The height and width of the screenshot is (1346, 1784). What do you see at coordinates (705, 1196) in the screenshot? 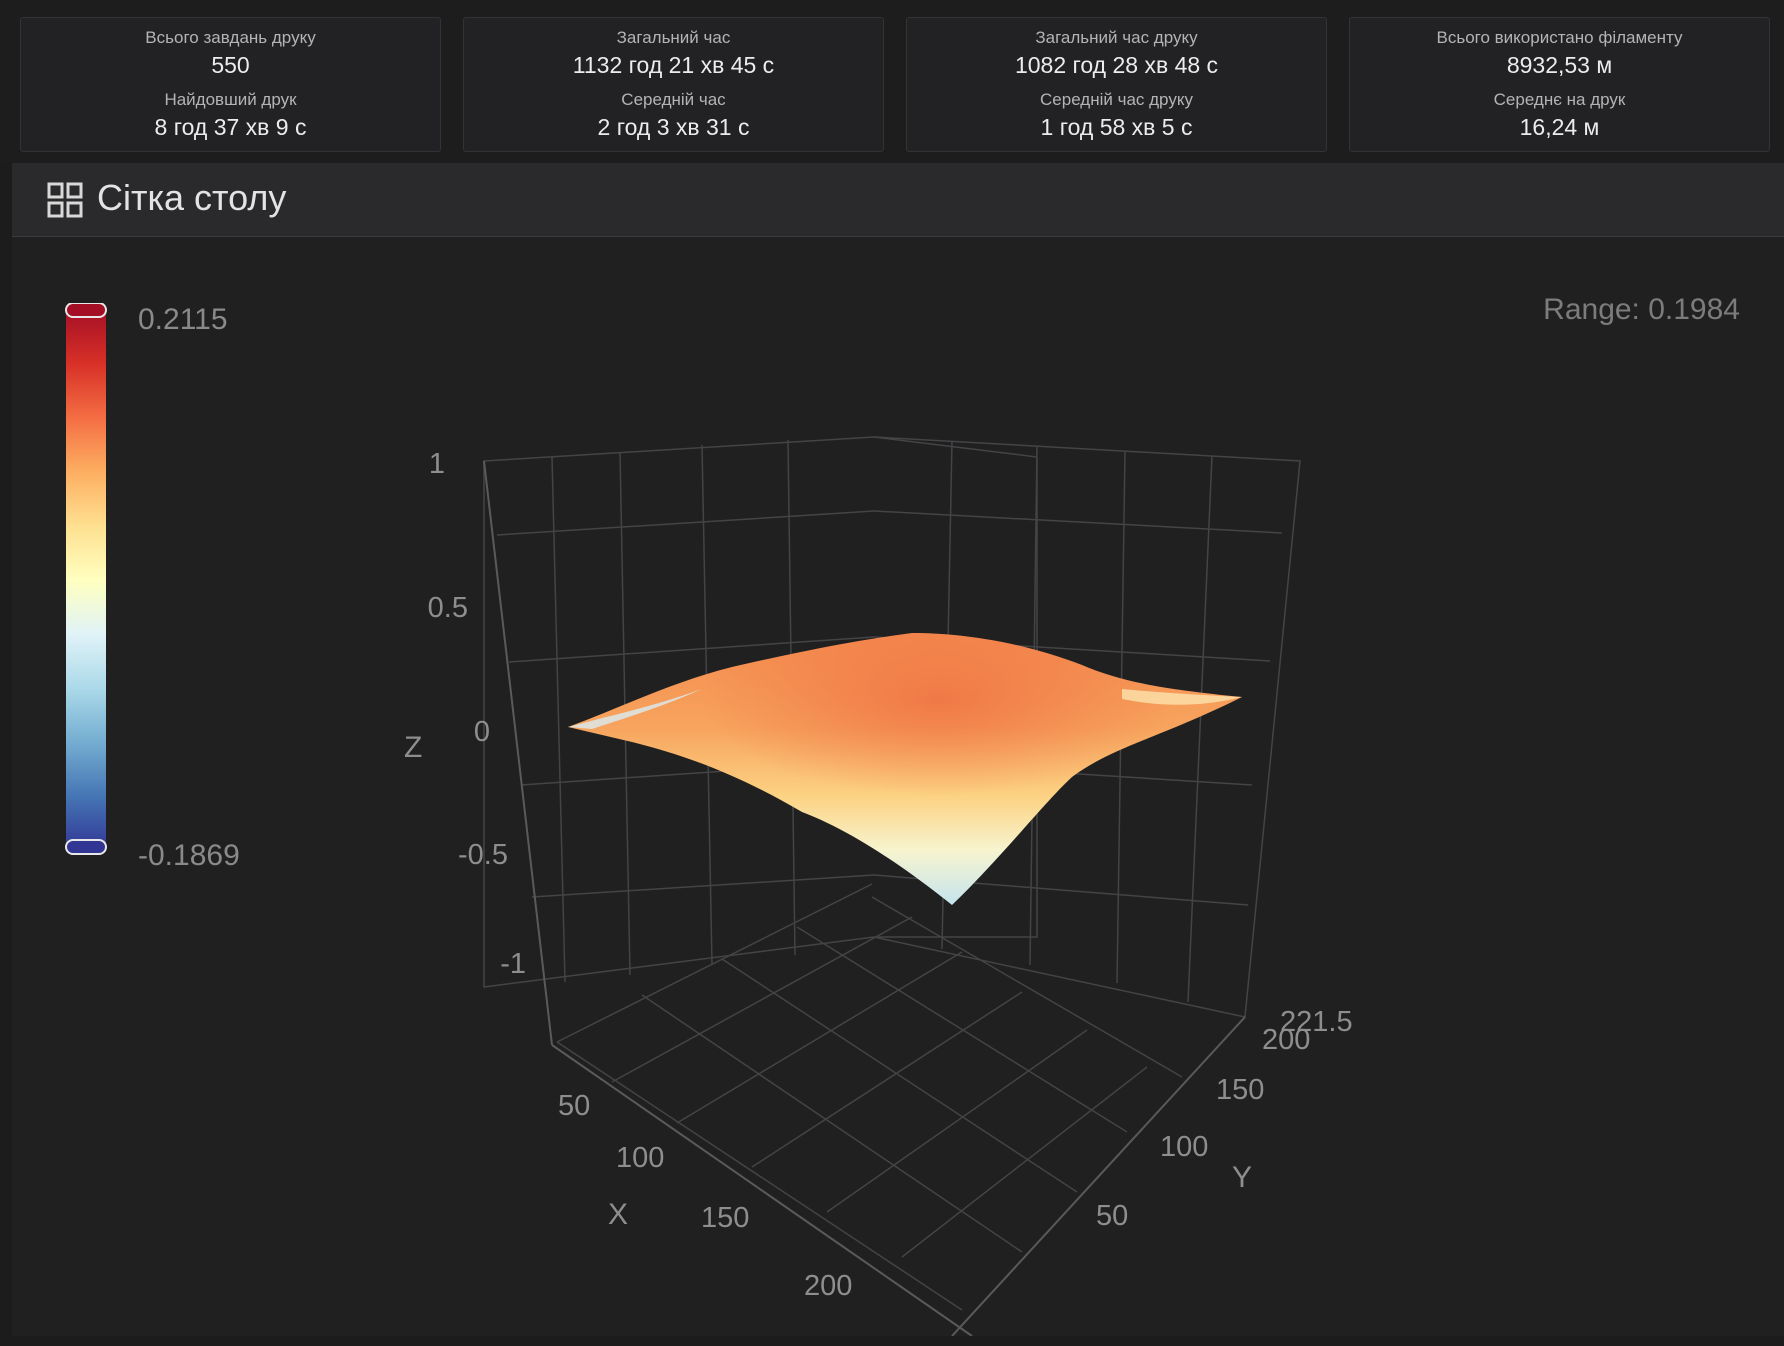
I see `x-axis-ticks: 50 100 150 200 X` at bounding box center [705, 1196].